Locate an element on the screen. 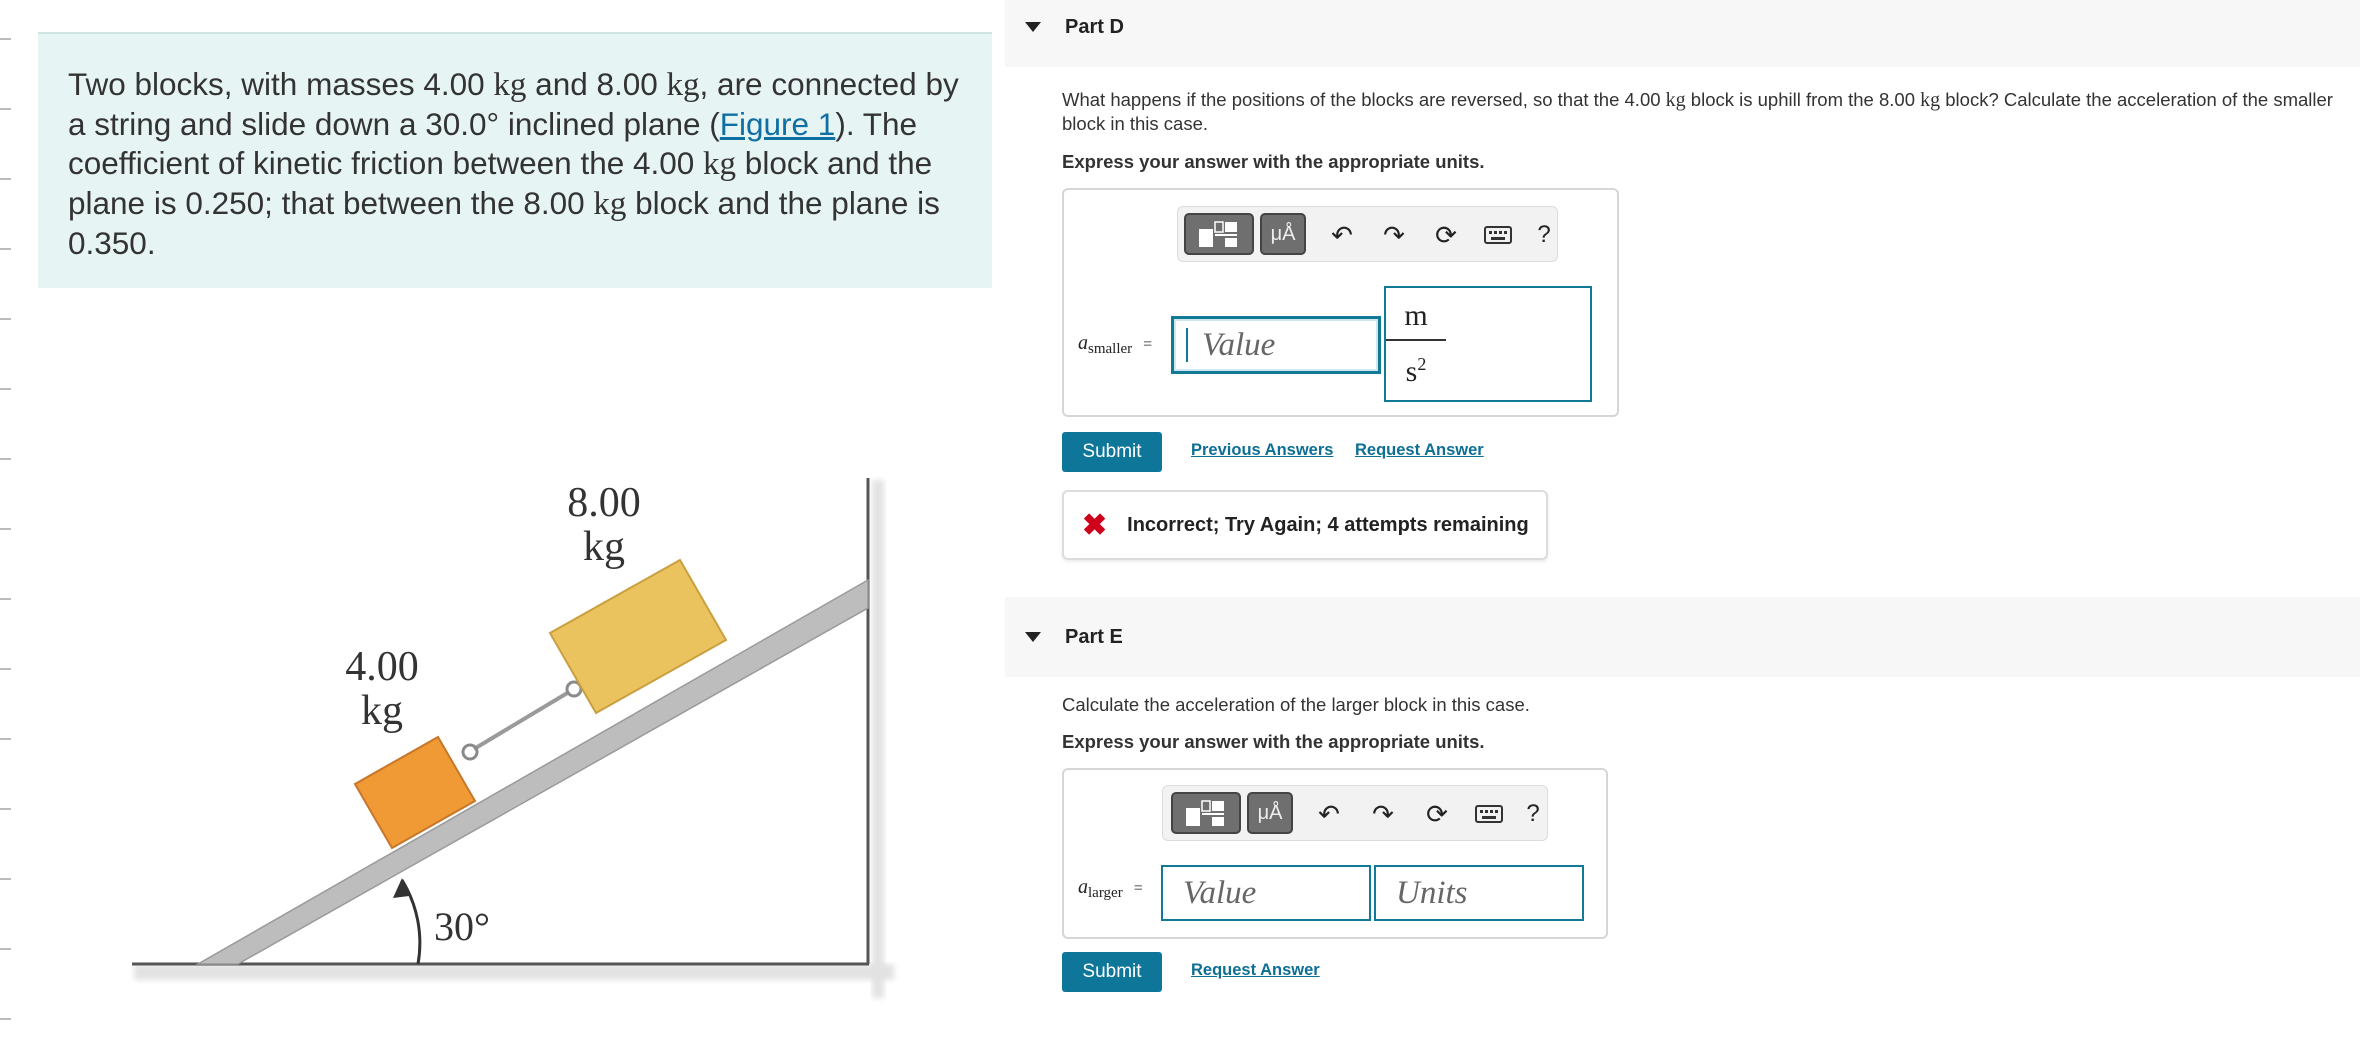 This screenshot has height=1037, width=2360. part-d-header: Part D is located at coordinates (1682, 33).